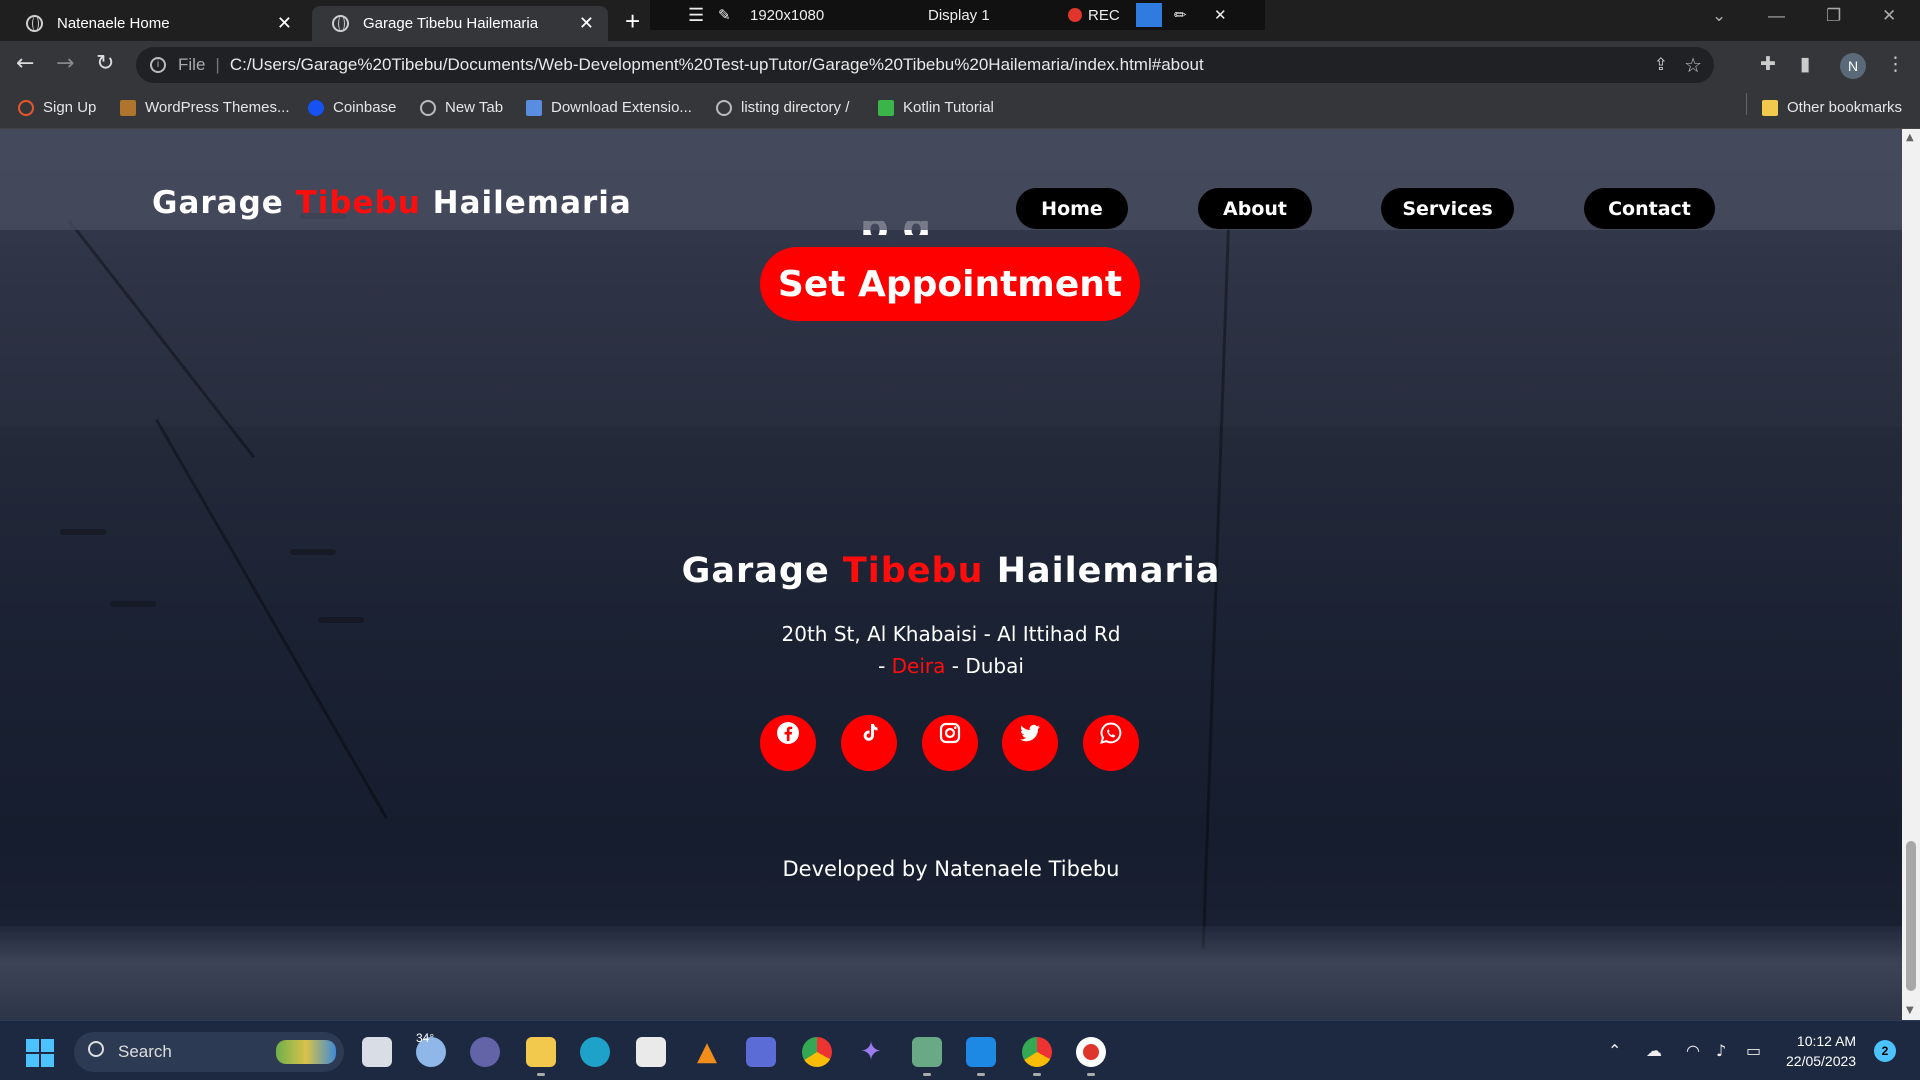 This screenshot has width=1920, height=1080. What do you see at coordinates (871, 1052) in the screenshot?
I see `copilot-icon: ✦` at bounding box center [871, 1052].